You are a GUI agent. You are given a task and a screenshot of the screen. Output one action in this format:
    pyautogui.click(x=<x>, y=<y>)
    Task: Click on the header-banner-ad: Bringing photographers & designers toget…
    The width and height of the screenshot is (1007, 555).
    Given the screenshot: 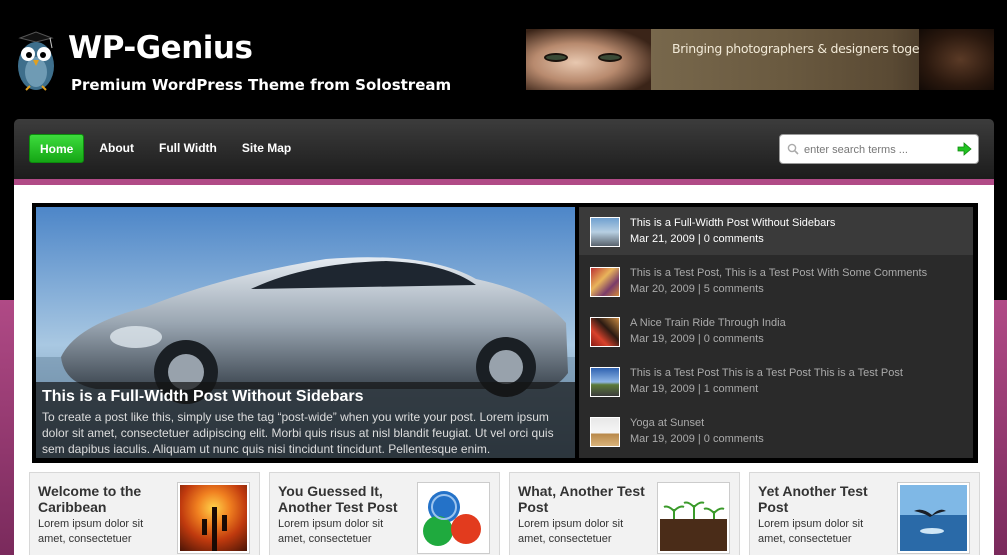 What is the action you would take?
    pyautogui.click(x=760, y=59)
    